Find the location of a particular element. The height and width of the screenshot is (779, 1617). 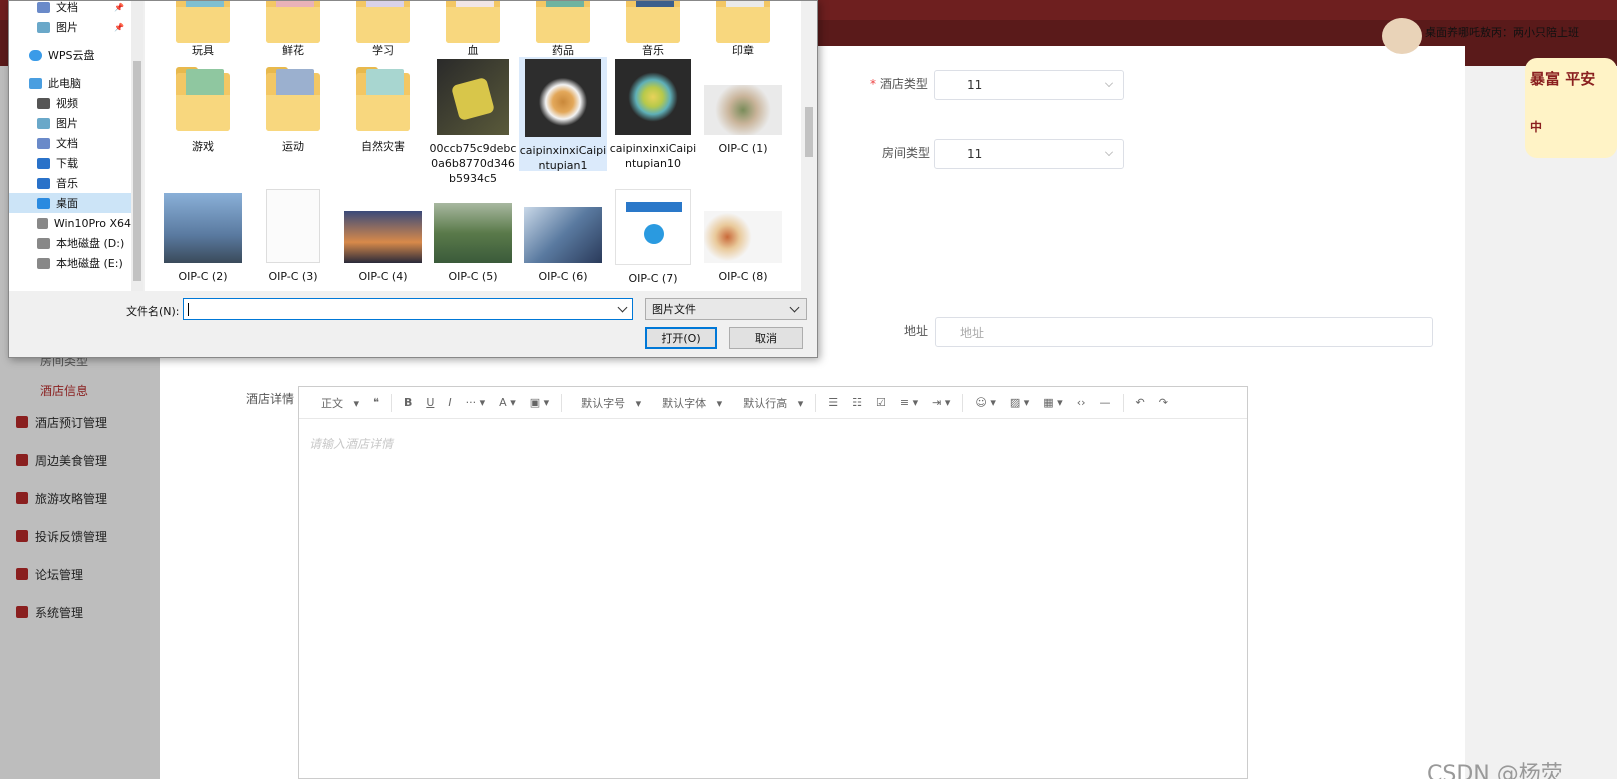

folder-item: 玩具 is located at coordinates (203, 29).